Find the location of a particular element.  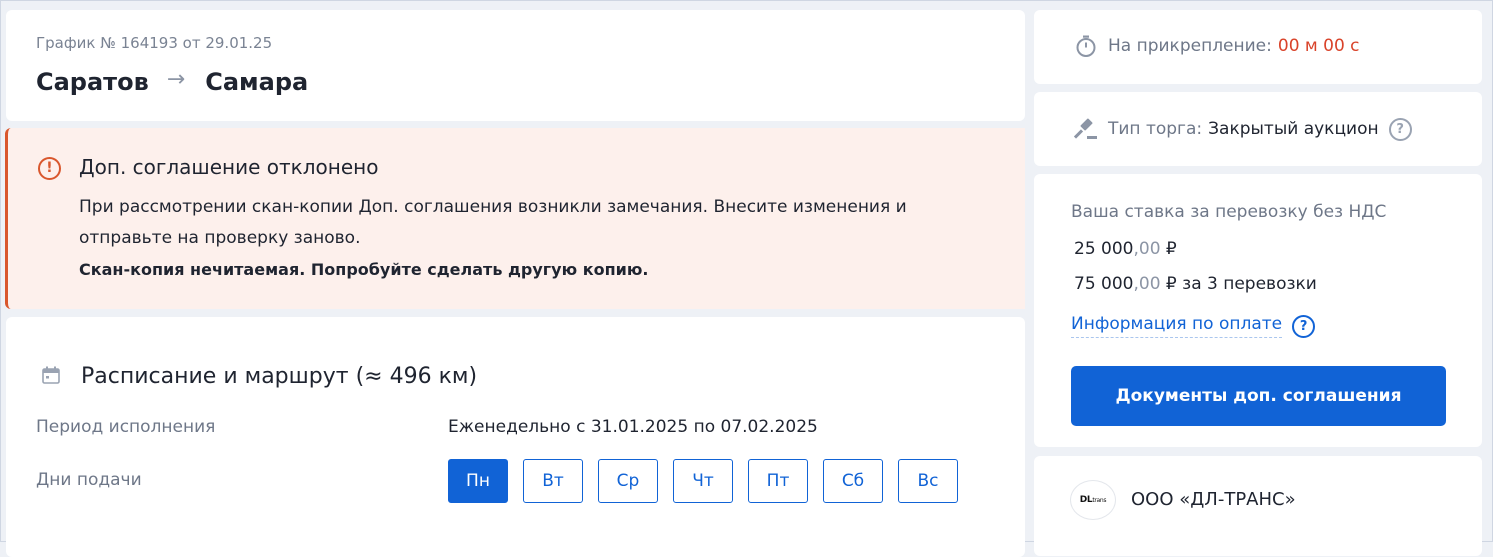

exclamation-circle-icon: ! is located at coordinates (49, 168).